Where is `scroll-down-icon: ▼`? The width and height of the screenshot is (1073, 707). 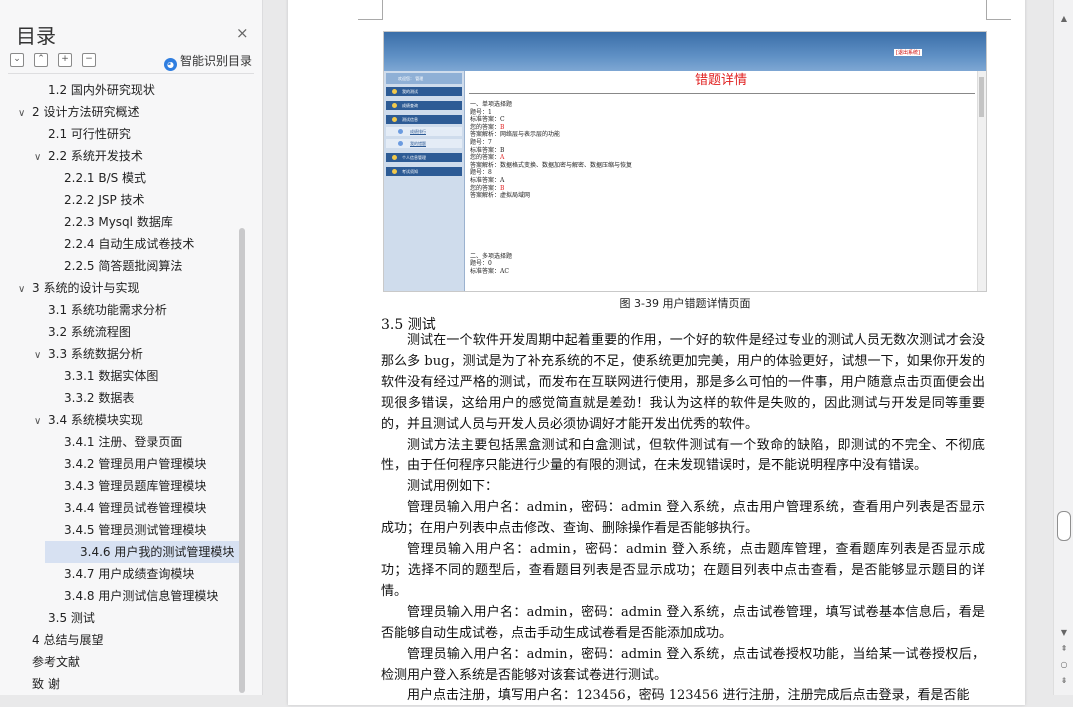 scroll-down-icon: ▼ is located at coordinates (1064, 632).